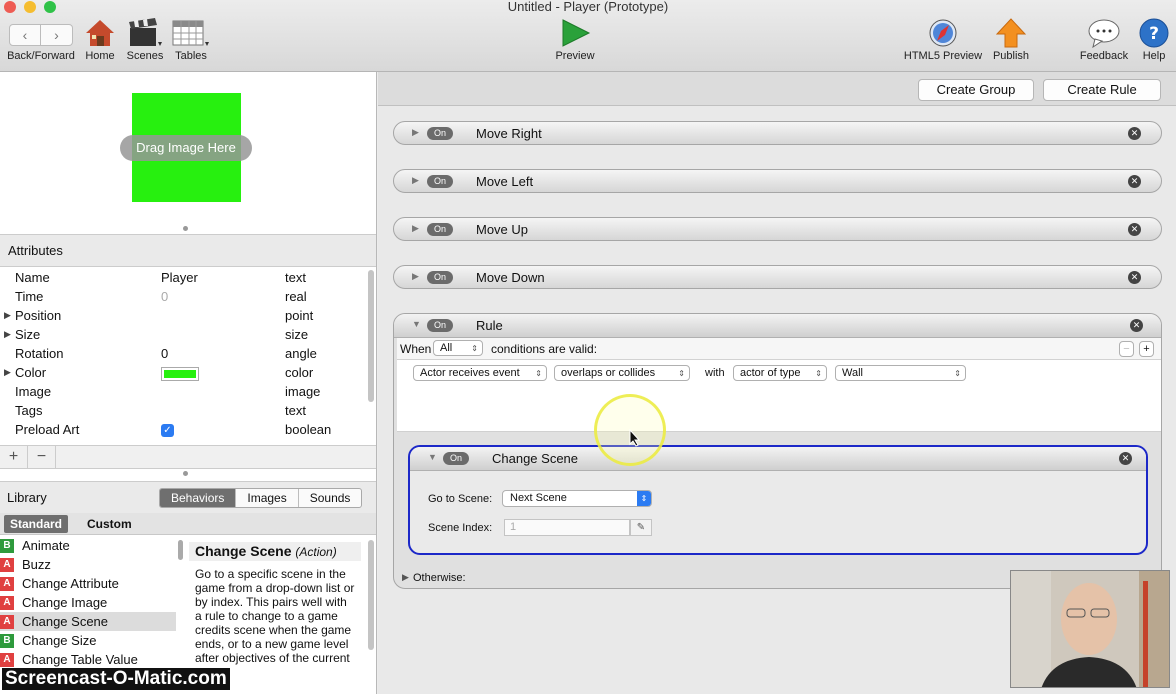 The width and height of the screenshot is (1176, 694). I want to click on color-swatch, so click(180, 373).